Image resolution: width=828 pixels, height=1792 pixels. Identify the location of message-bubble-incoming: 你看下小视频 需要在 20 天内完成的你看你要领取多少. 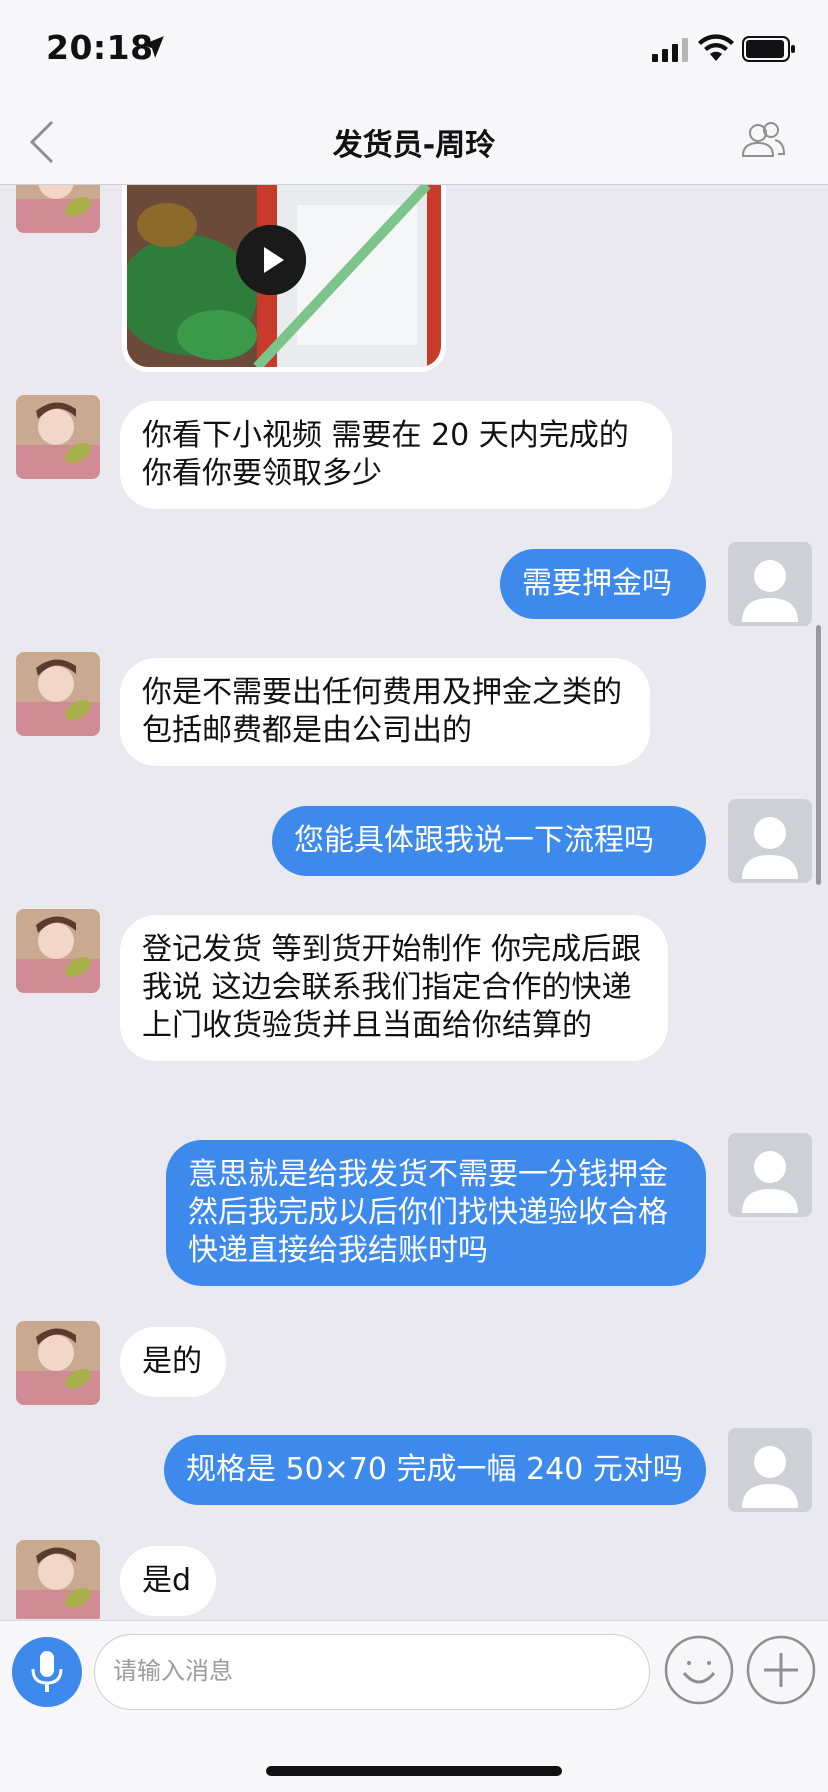
(396, 455).